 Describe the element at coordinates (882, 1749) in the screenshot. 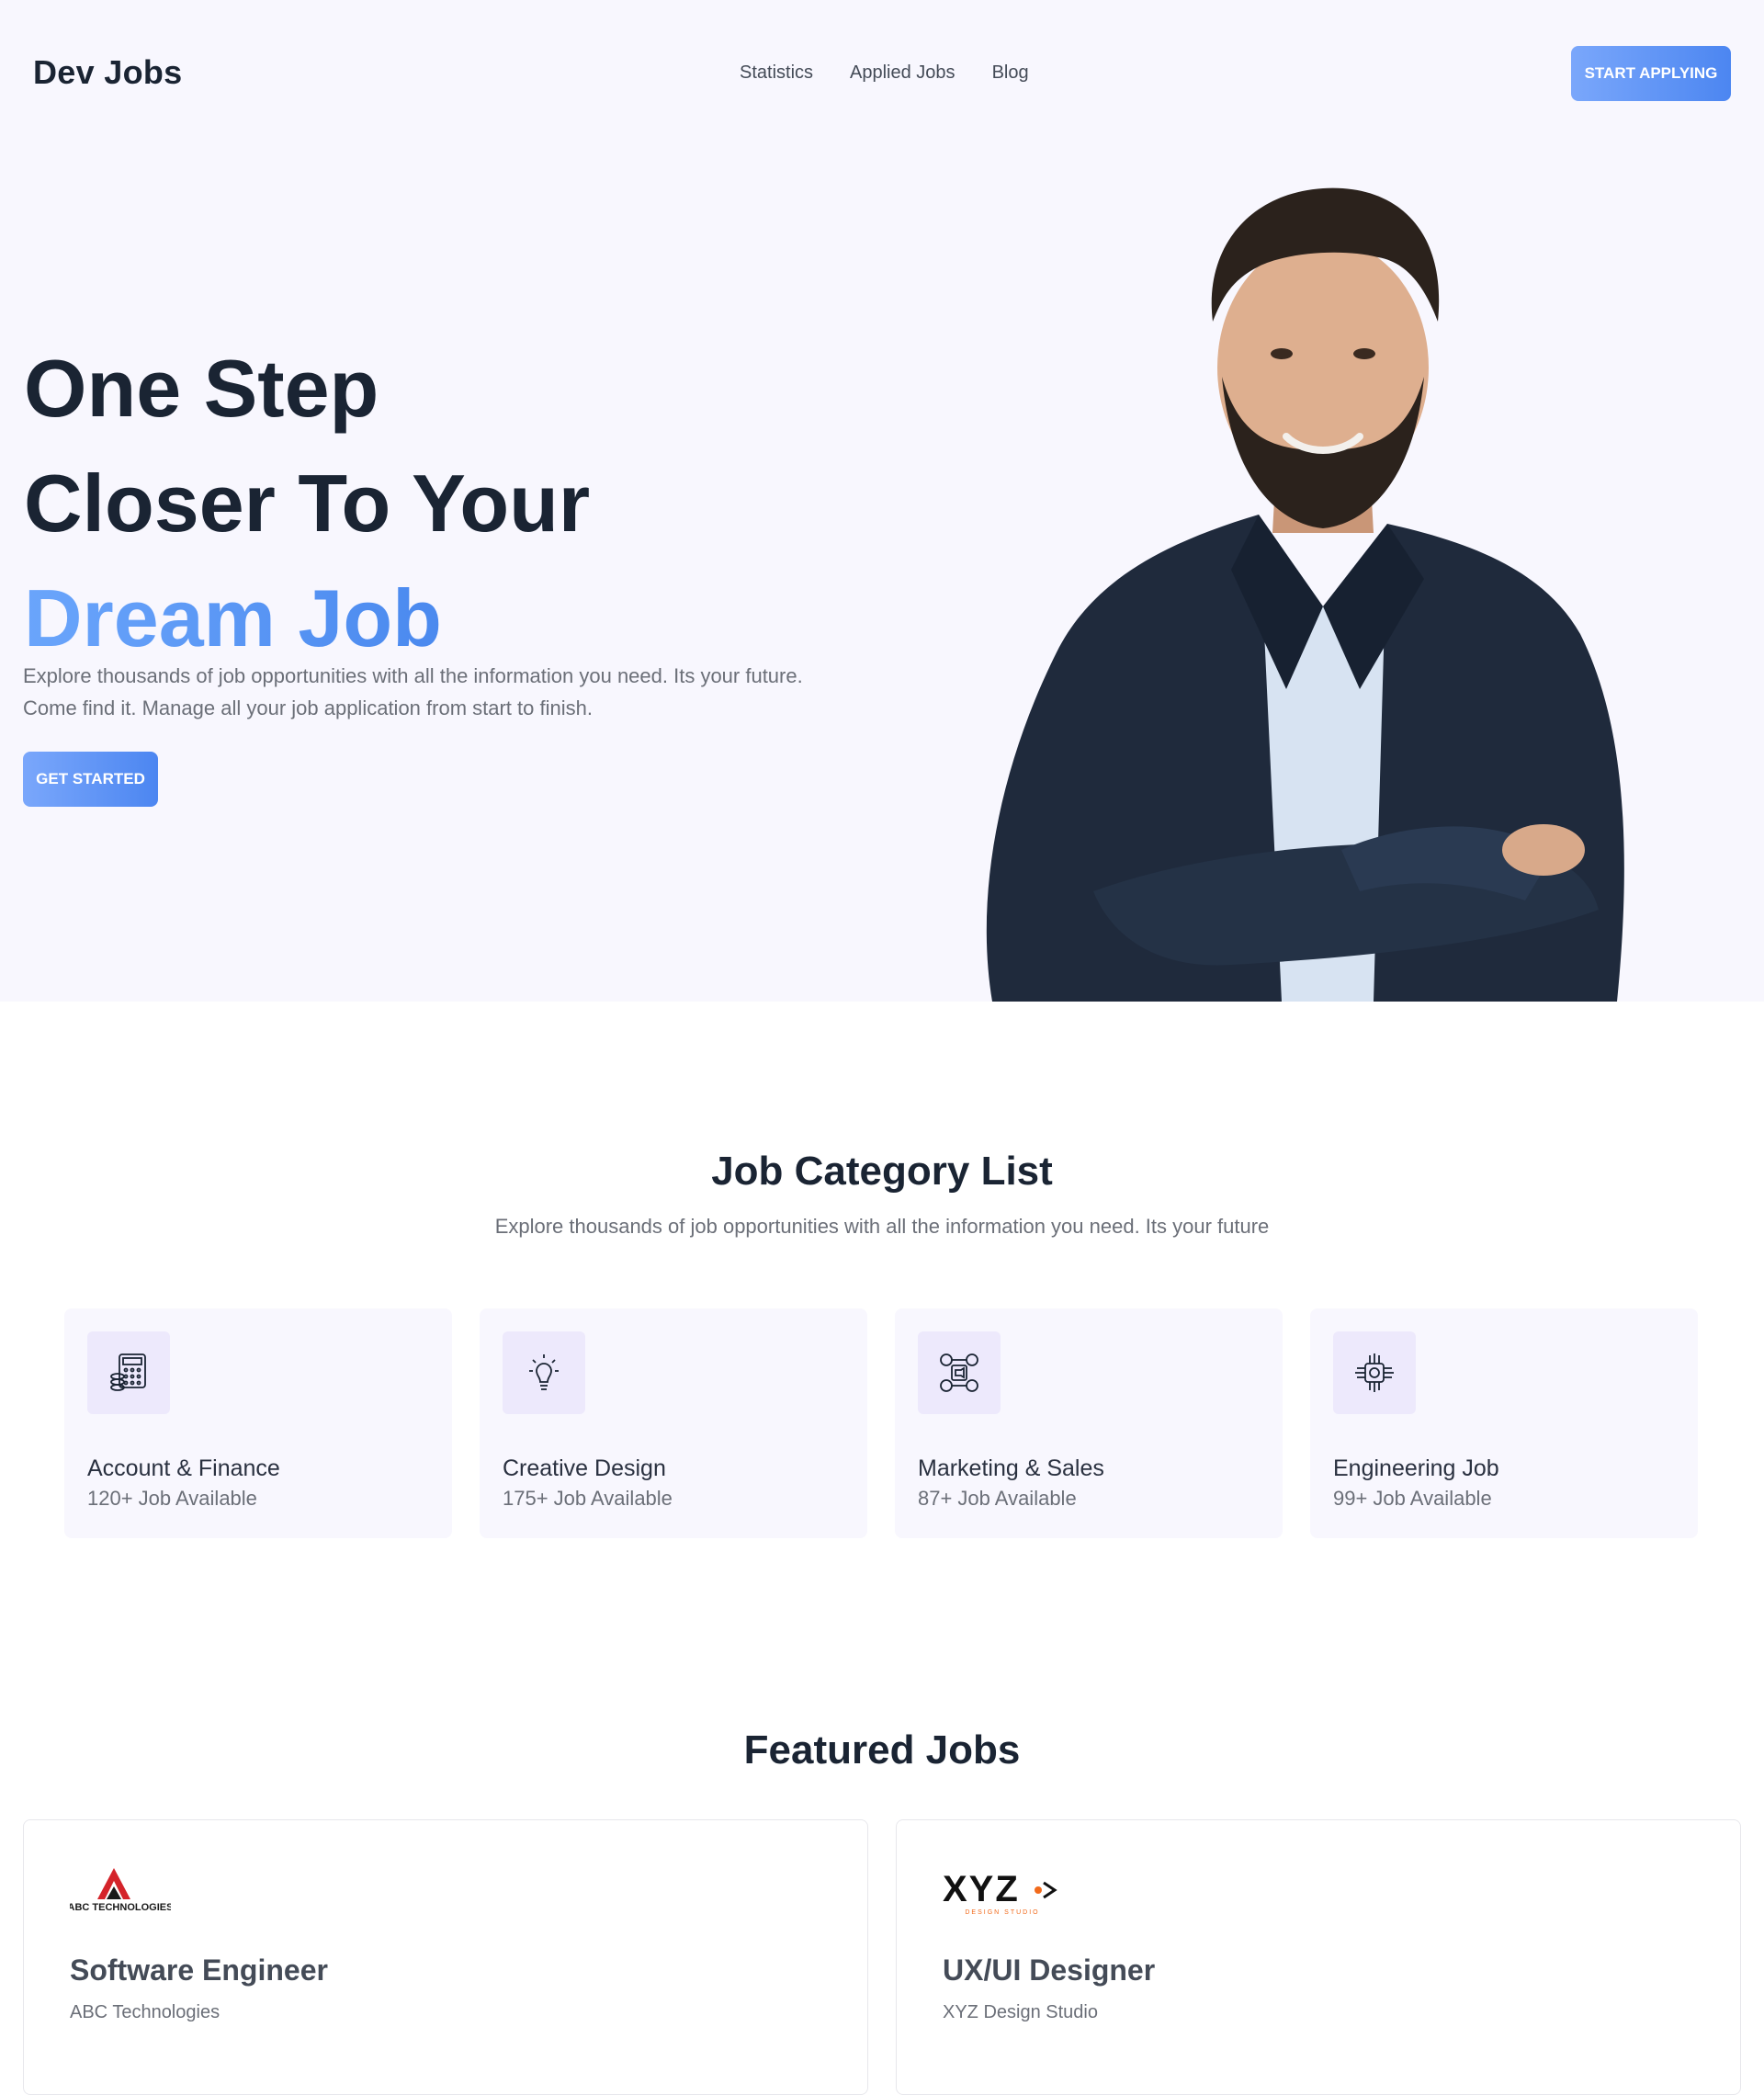

I see `section-title-featured: Featured Jobs` at that location.